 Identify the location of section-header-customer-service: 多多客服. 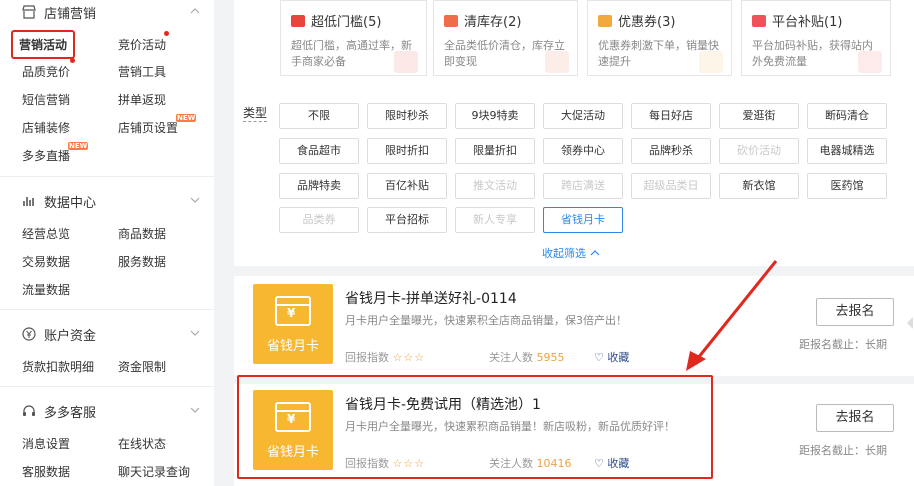
(112, 411).